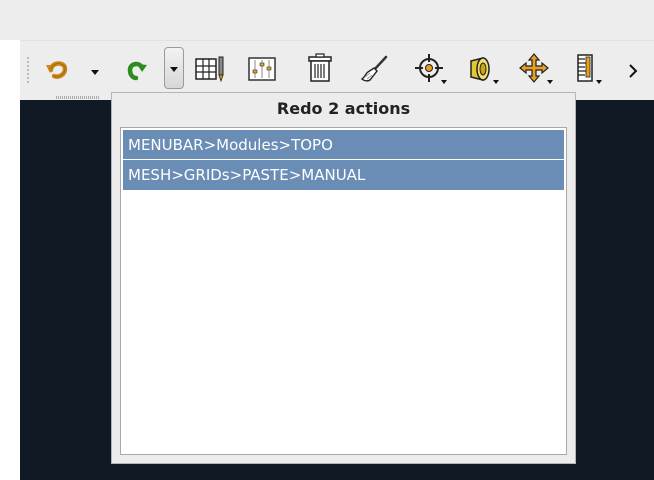 This screenshot has height=480, width=654. I want to click on undo-dropdown-button, so click(95, 71).